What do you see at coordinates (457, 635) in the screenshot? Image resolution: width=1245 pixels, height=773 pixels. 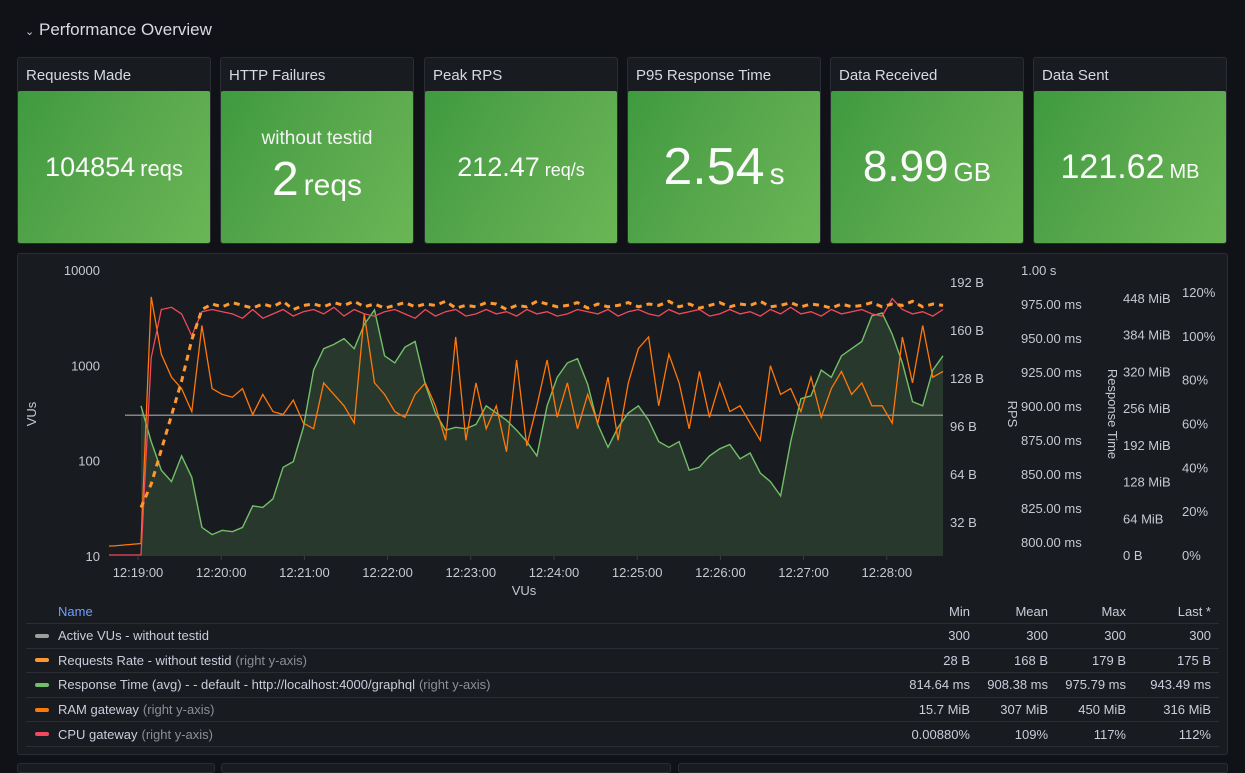 I see `legend-series-name: Active VUs - without testid` at bounding box center [457, 635].